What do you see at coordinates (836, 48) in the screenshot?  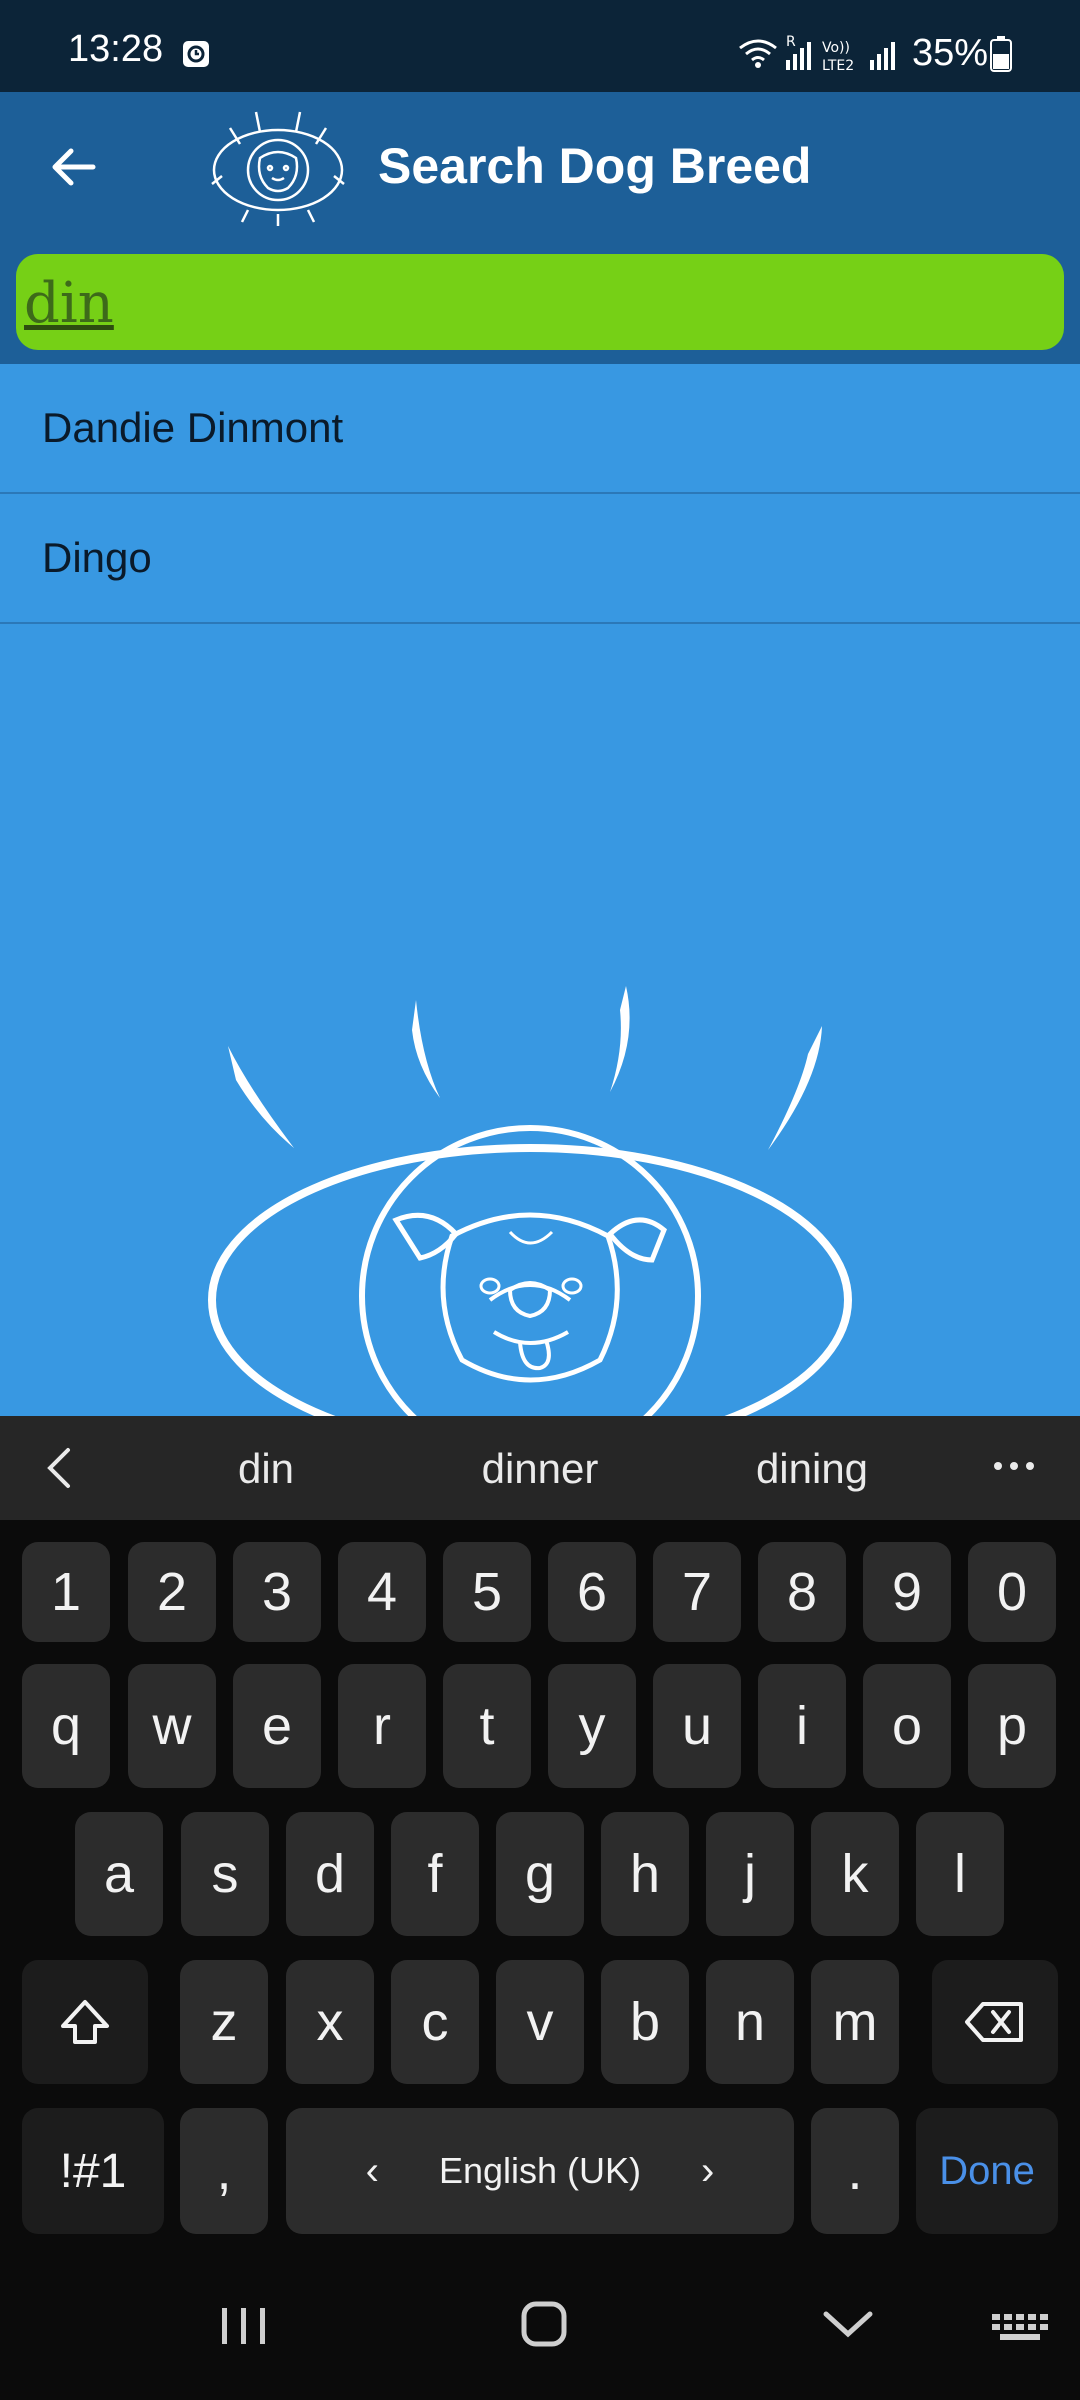 I see `svg-text: Vo))` at bounding box center [836, 48].